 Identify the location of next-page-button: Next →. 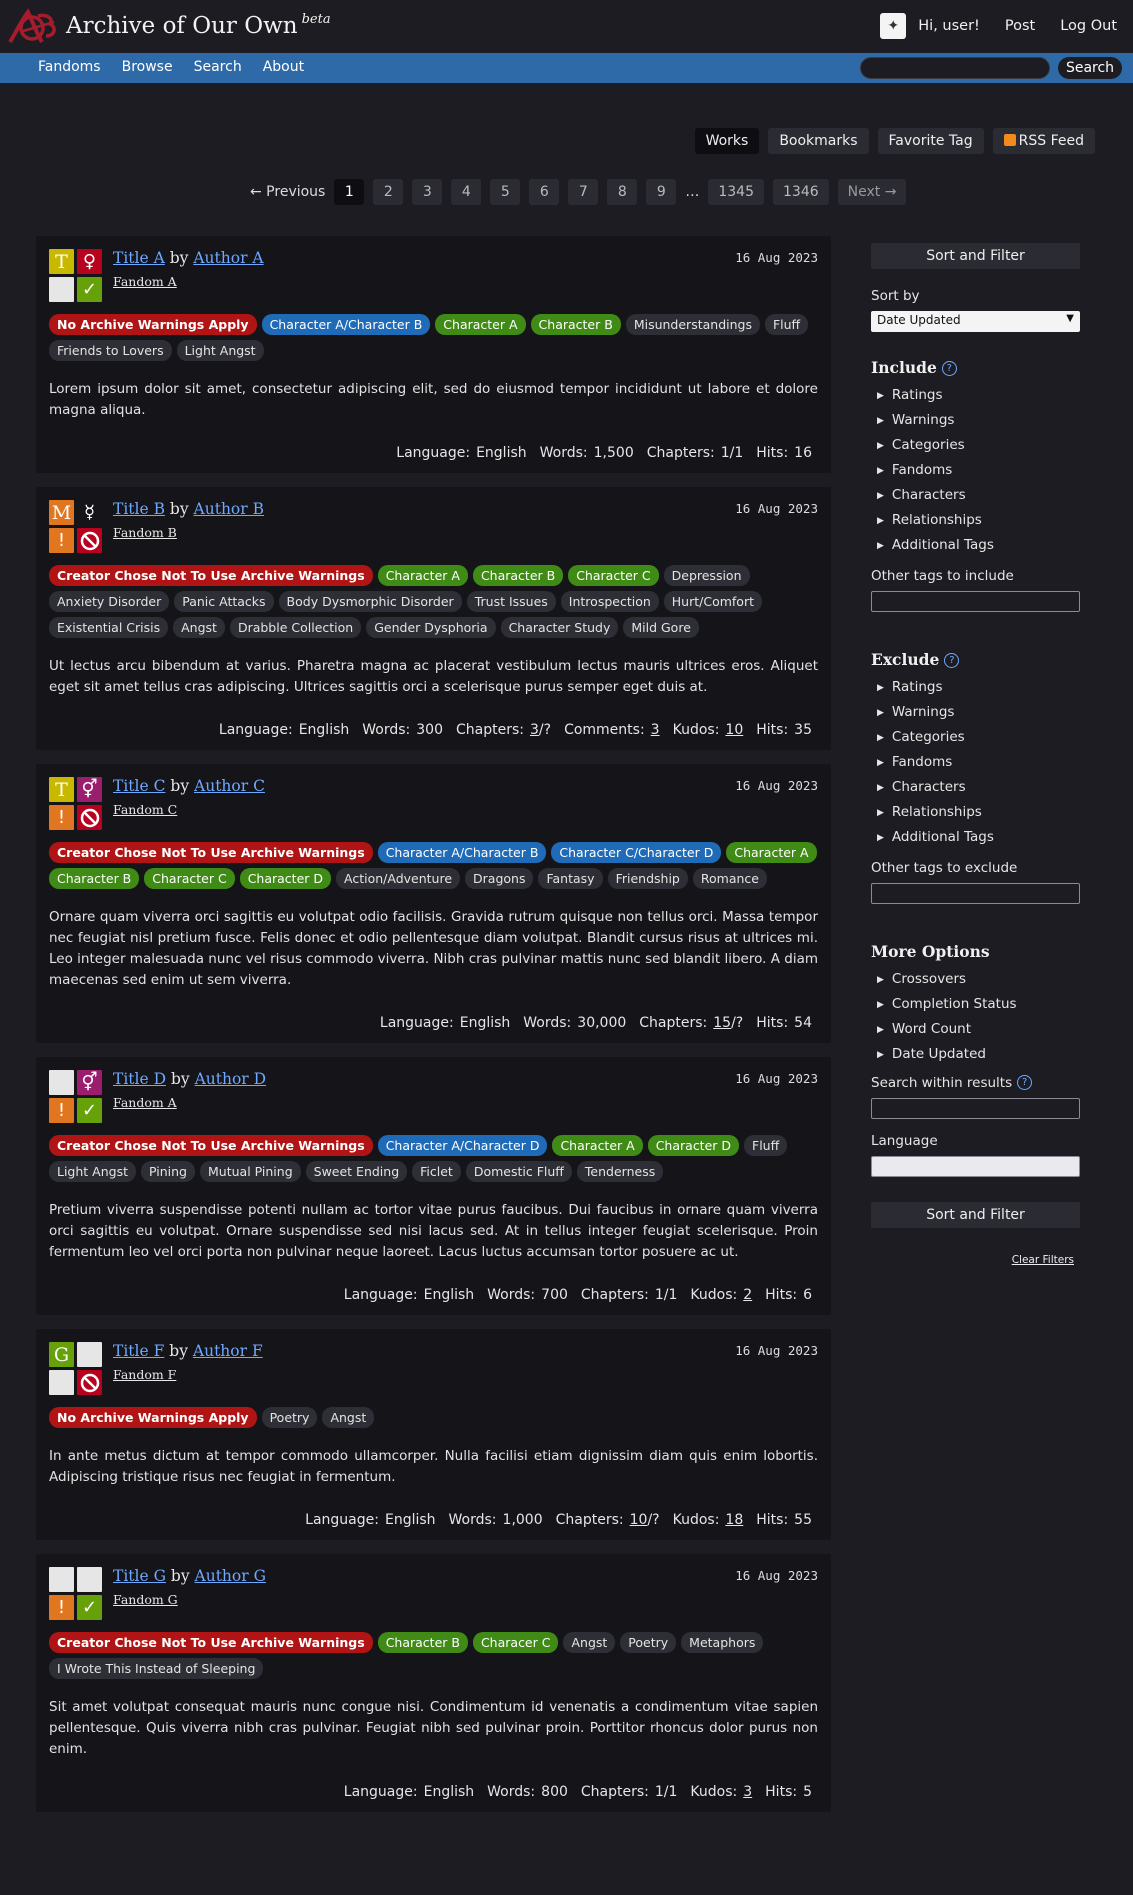
(872, 192).